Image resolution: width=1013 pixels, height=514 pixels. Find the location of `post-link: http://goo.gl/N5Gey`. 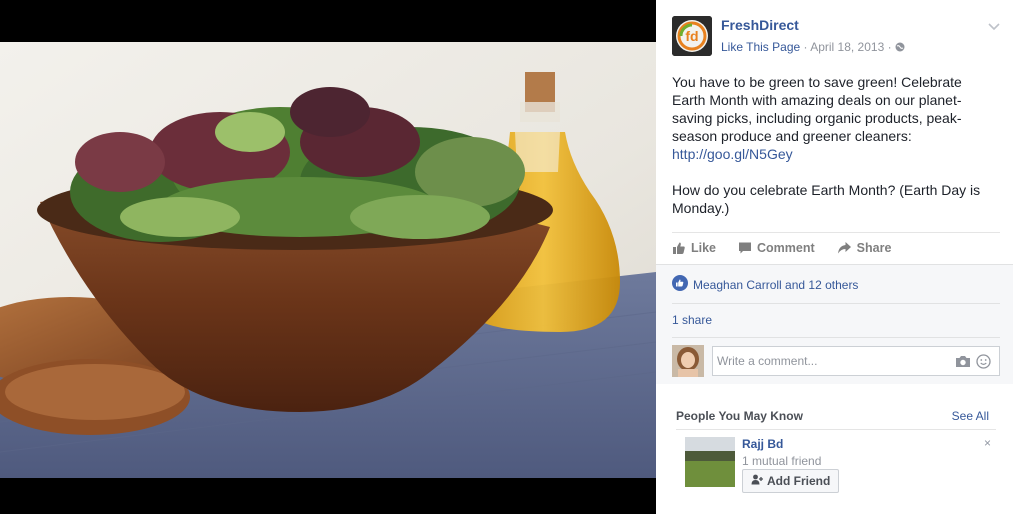

post-link: http://goo.gl/N5Gey is located at coordinates (732, 154).